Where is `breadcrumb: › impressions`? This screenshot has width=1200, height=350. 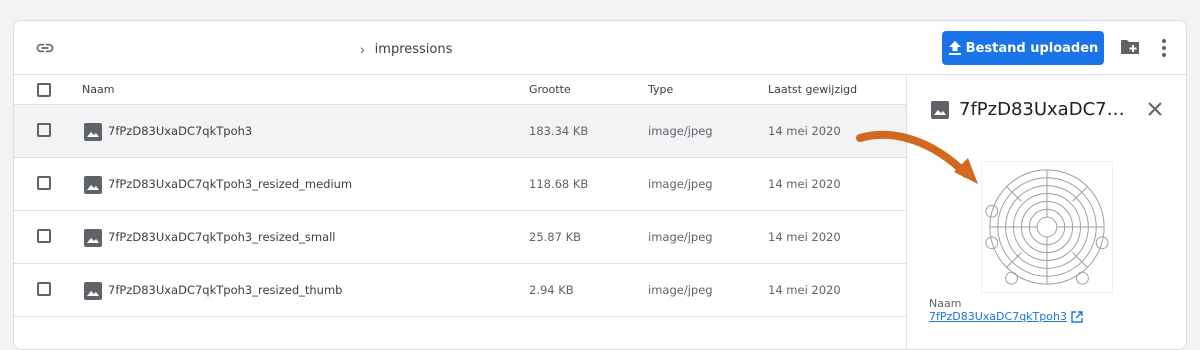
breadcrumb: › impressions is located at coordinates (406, 49).